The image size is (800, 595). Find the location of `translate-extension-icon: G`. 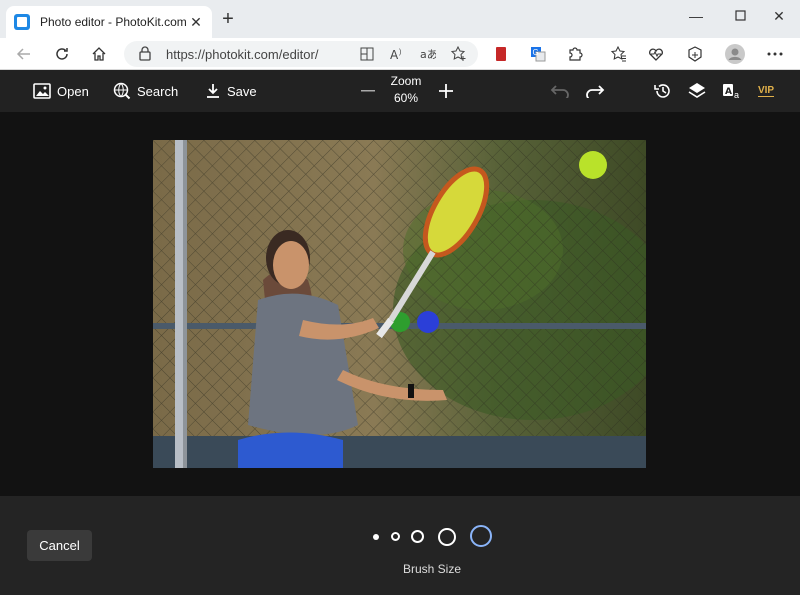

translate-extension-icon: G is located at coordinates (538, 54).